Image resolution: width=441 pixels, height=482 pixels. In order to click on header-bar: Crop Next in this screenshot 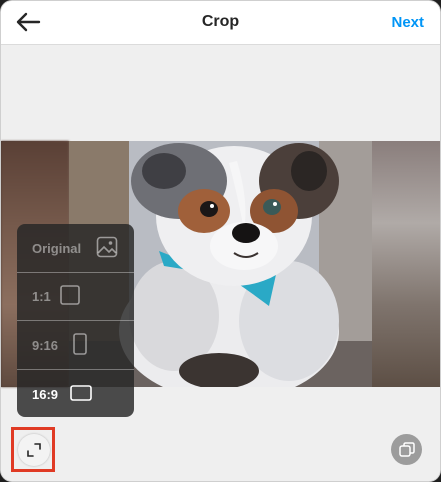, I will do `click(220, 23)`.